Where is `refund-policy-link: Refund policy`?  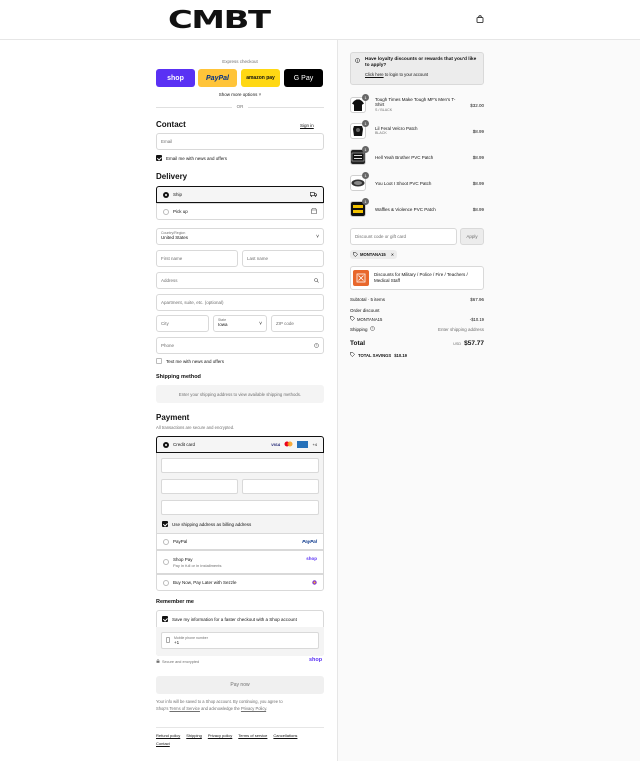 refund-policy-link: Refund policy is located at coordinates (168, 735).